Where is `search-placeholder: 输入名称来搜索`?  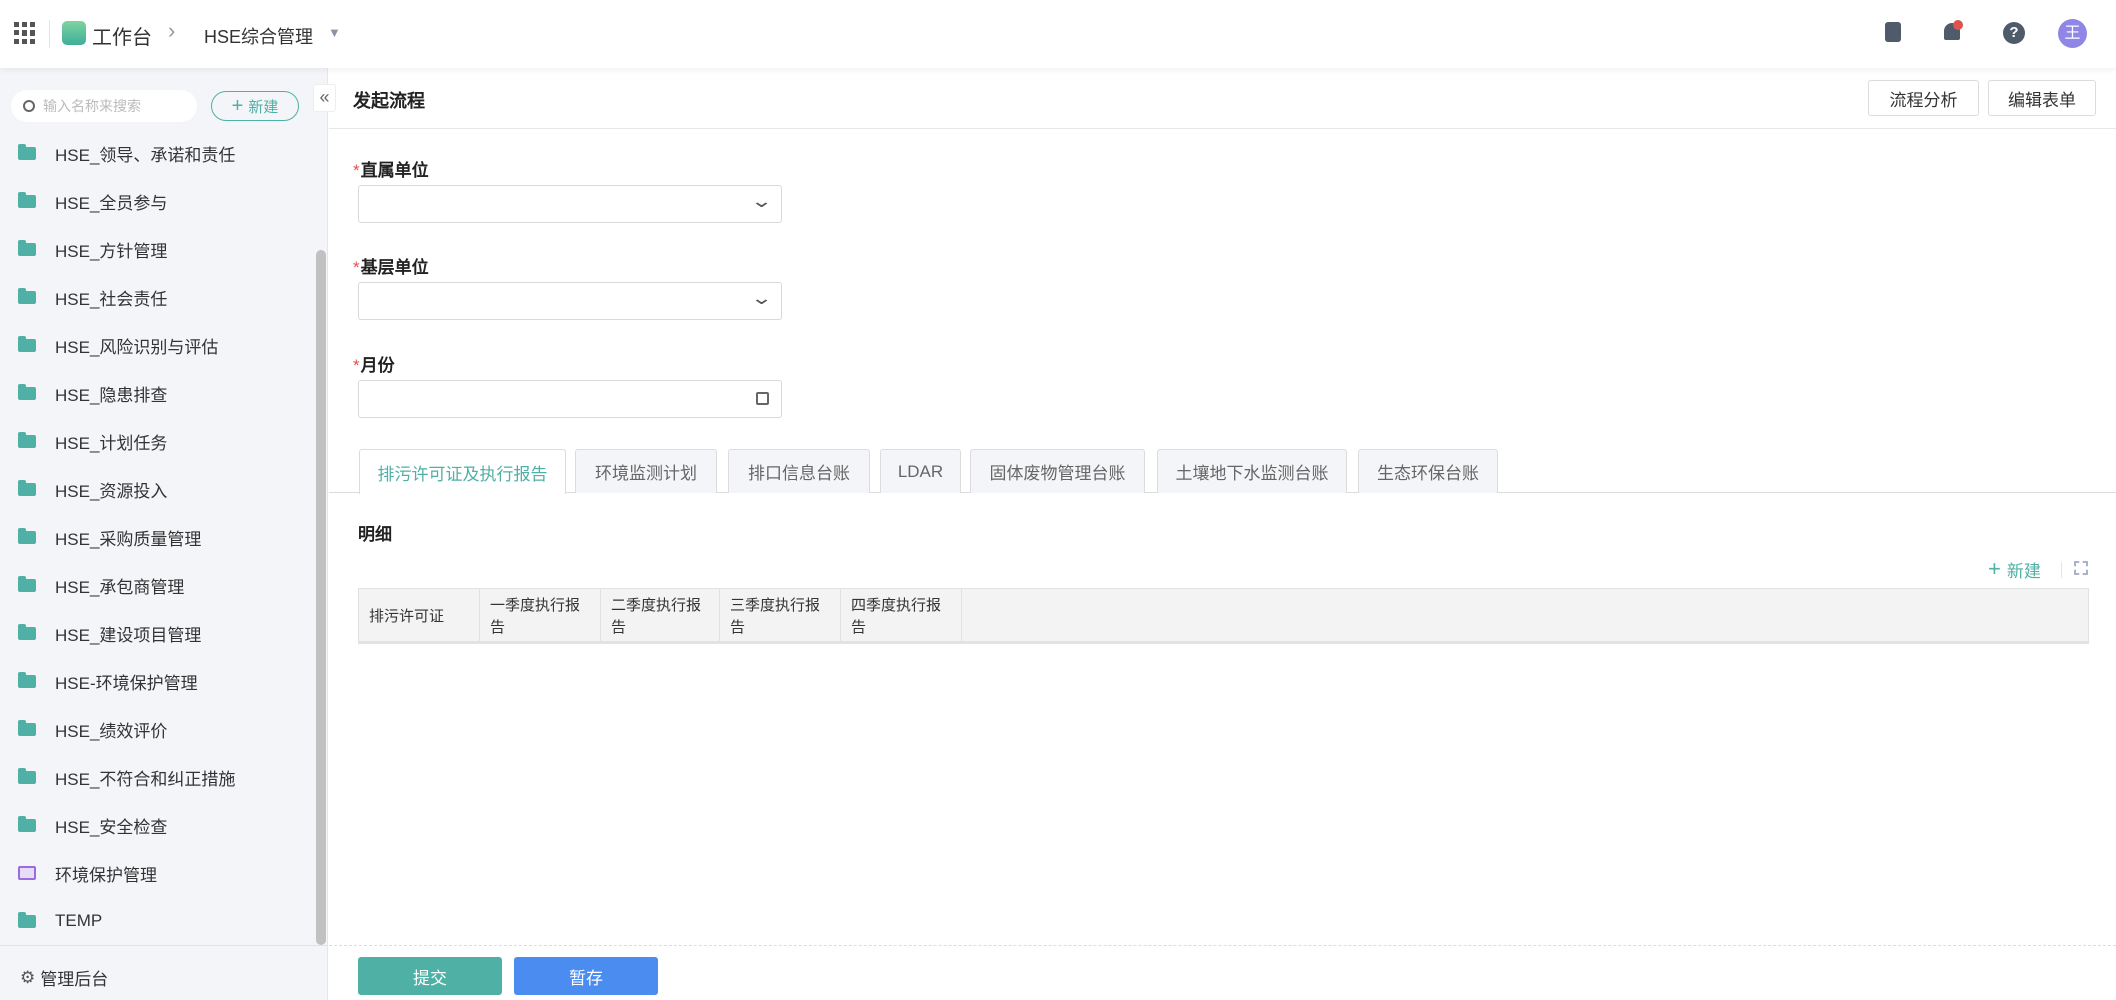
search-placeholder: 输入名称来搜索 is located at coordinates (92, 106).